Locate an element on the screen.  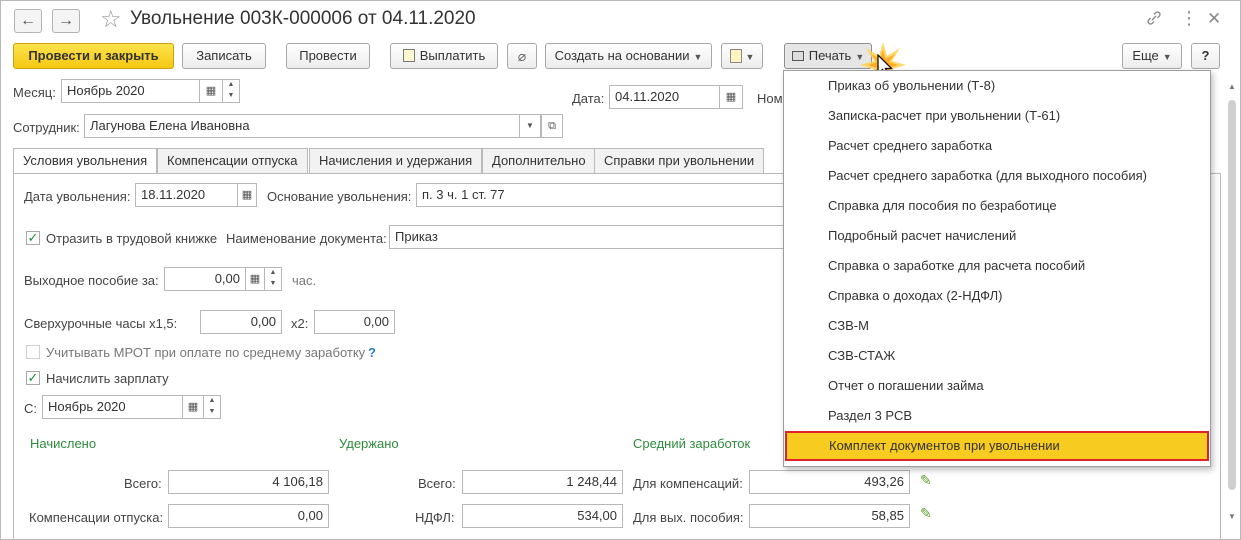
tab-additional: Дополнительно is located at coordinates (539, 161).